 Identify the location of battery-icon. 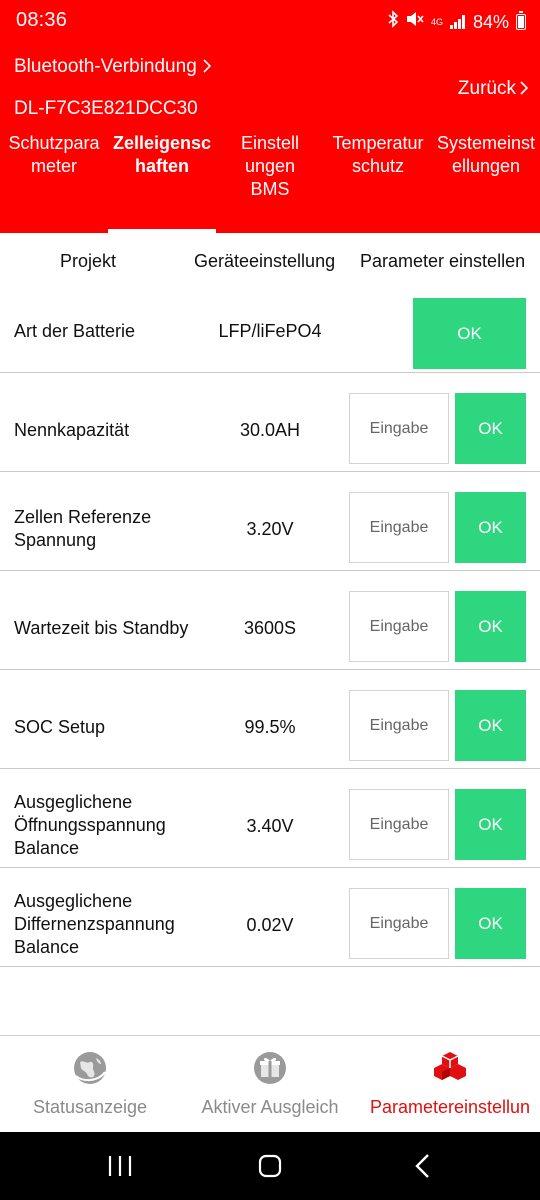
(521, 20).